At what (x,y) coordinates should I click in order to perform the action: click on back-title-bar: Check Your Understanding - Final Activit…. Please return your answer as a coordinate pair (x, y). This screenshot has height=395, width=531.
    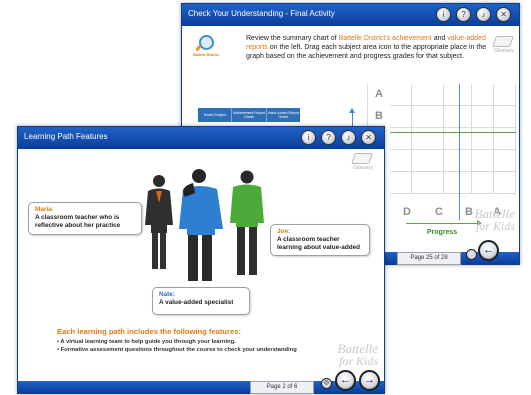
    Looking at the image, I should click on (350, 15).